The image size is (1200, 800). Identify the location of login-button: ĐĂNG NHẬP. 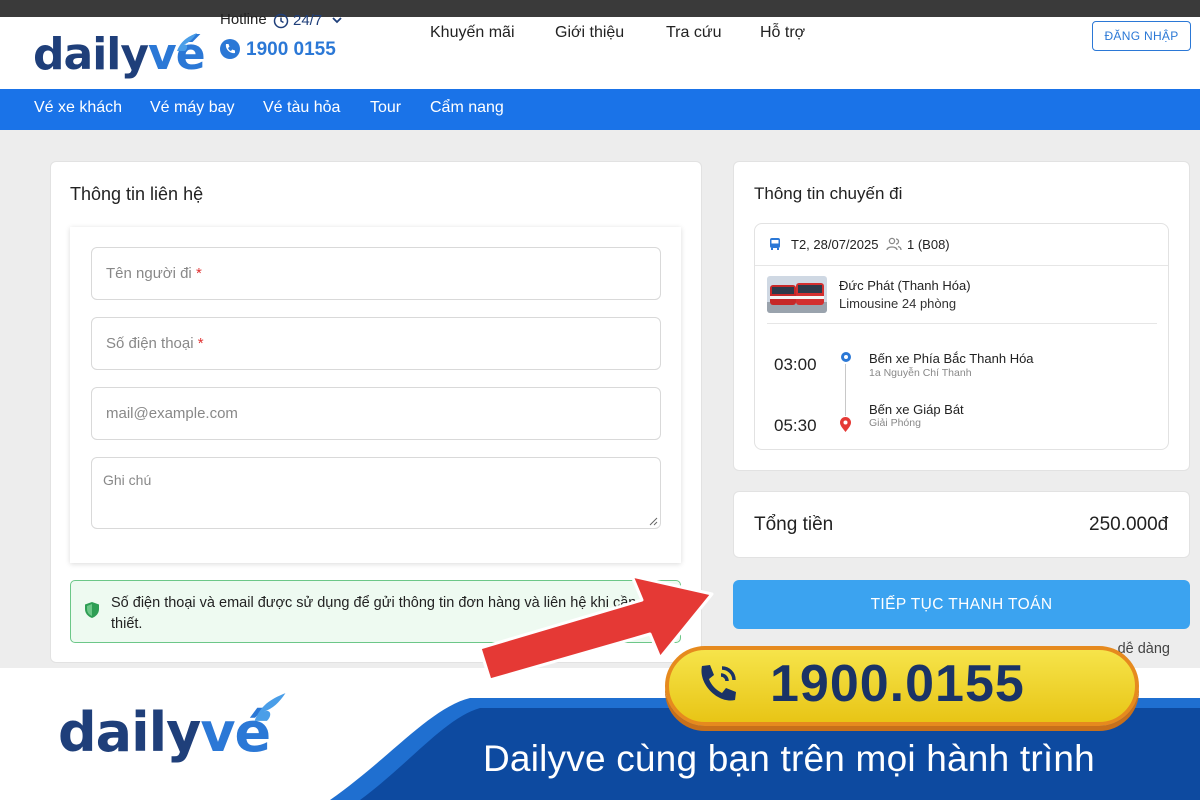
(1141, 36).